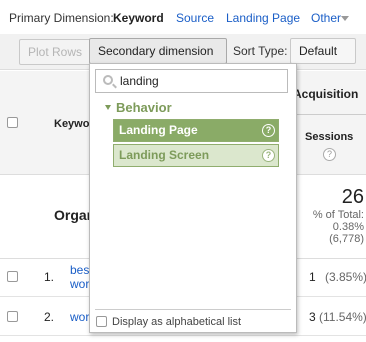  I want to click on pct-of-total-label: % of Total:, so click(338, 215).